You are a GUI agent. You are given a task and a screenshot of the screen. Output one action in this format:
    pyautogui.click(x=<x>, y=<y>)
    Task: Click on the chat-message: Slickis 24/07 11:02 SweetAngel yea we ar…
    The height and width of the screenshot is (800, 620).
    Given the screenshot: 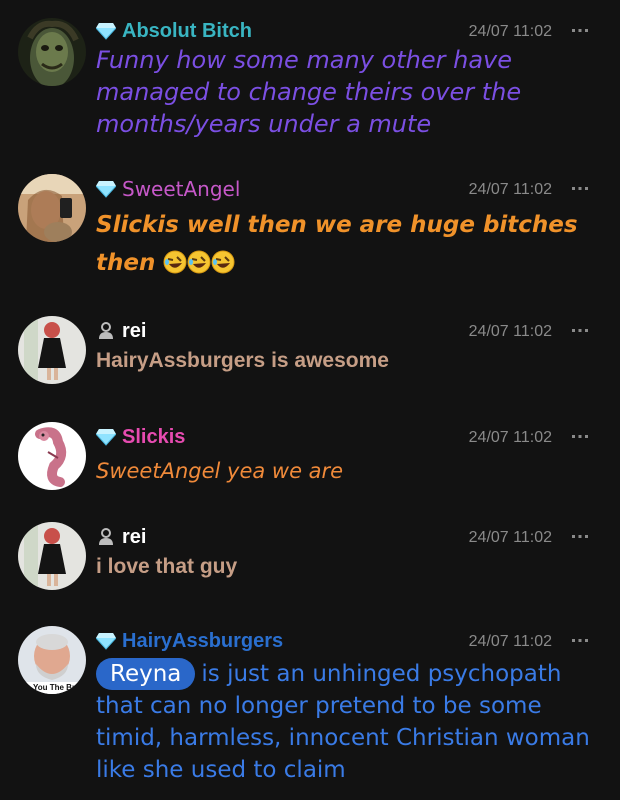 What is the action you would take?
    pyautogui.click(x=310, y=462)
    